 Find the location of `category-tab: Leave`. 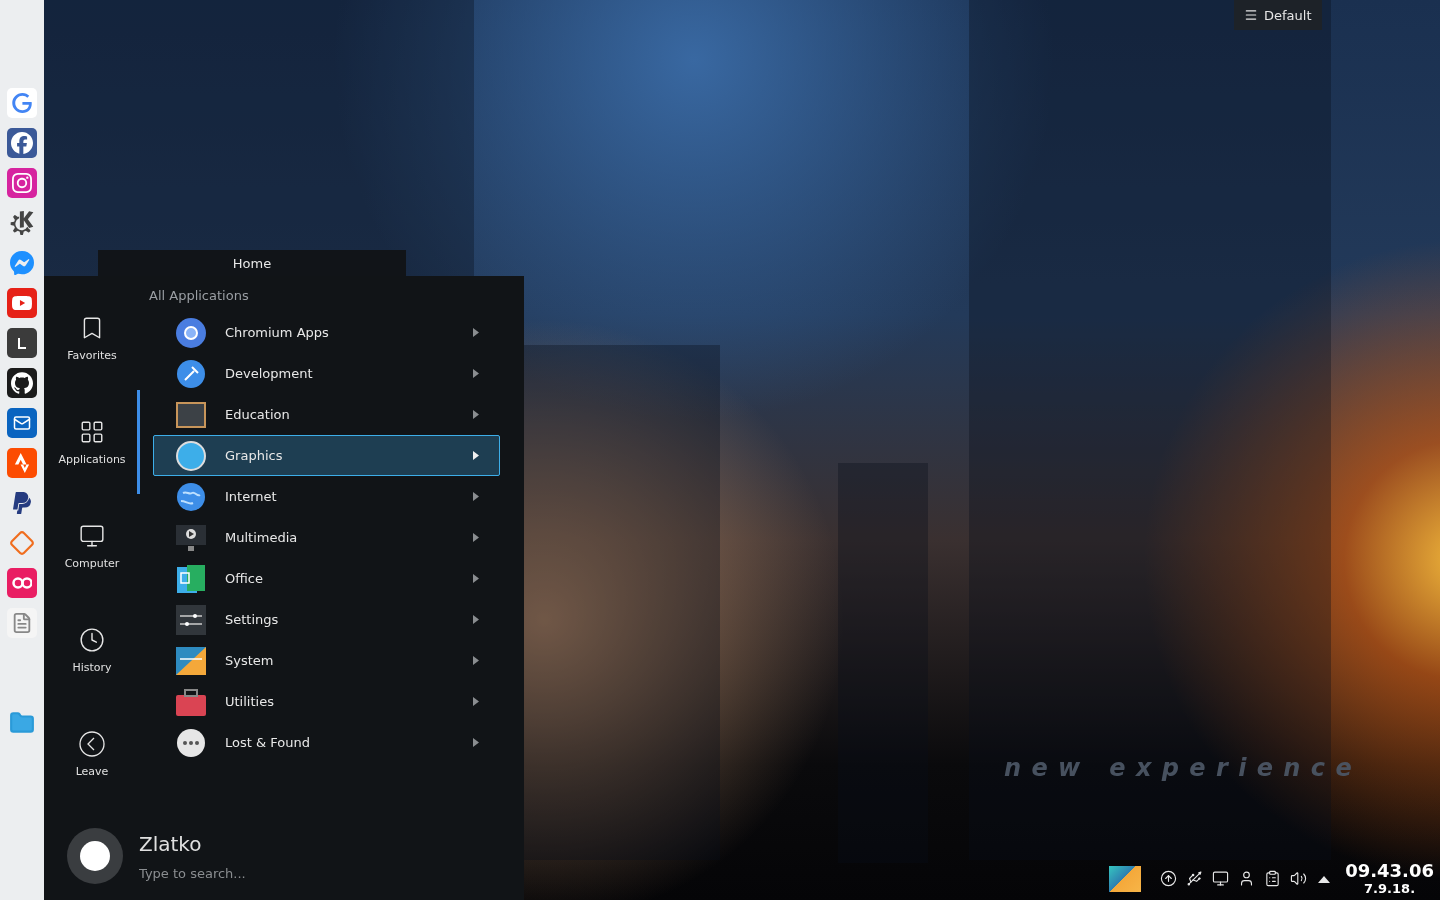

category-tab: Leave is located at coordinates (92, 754).